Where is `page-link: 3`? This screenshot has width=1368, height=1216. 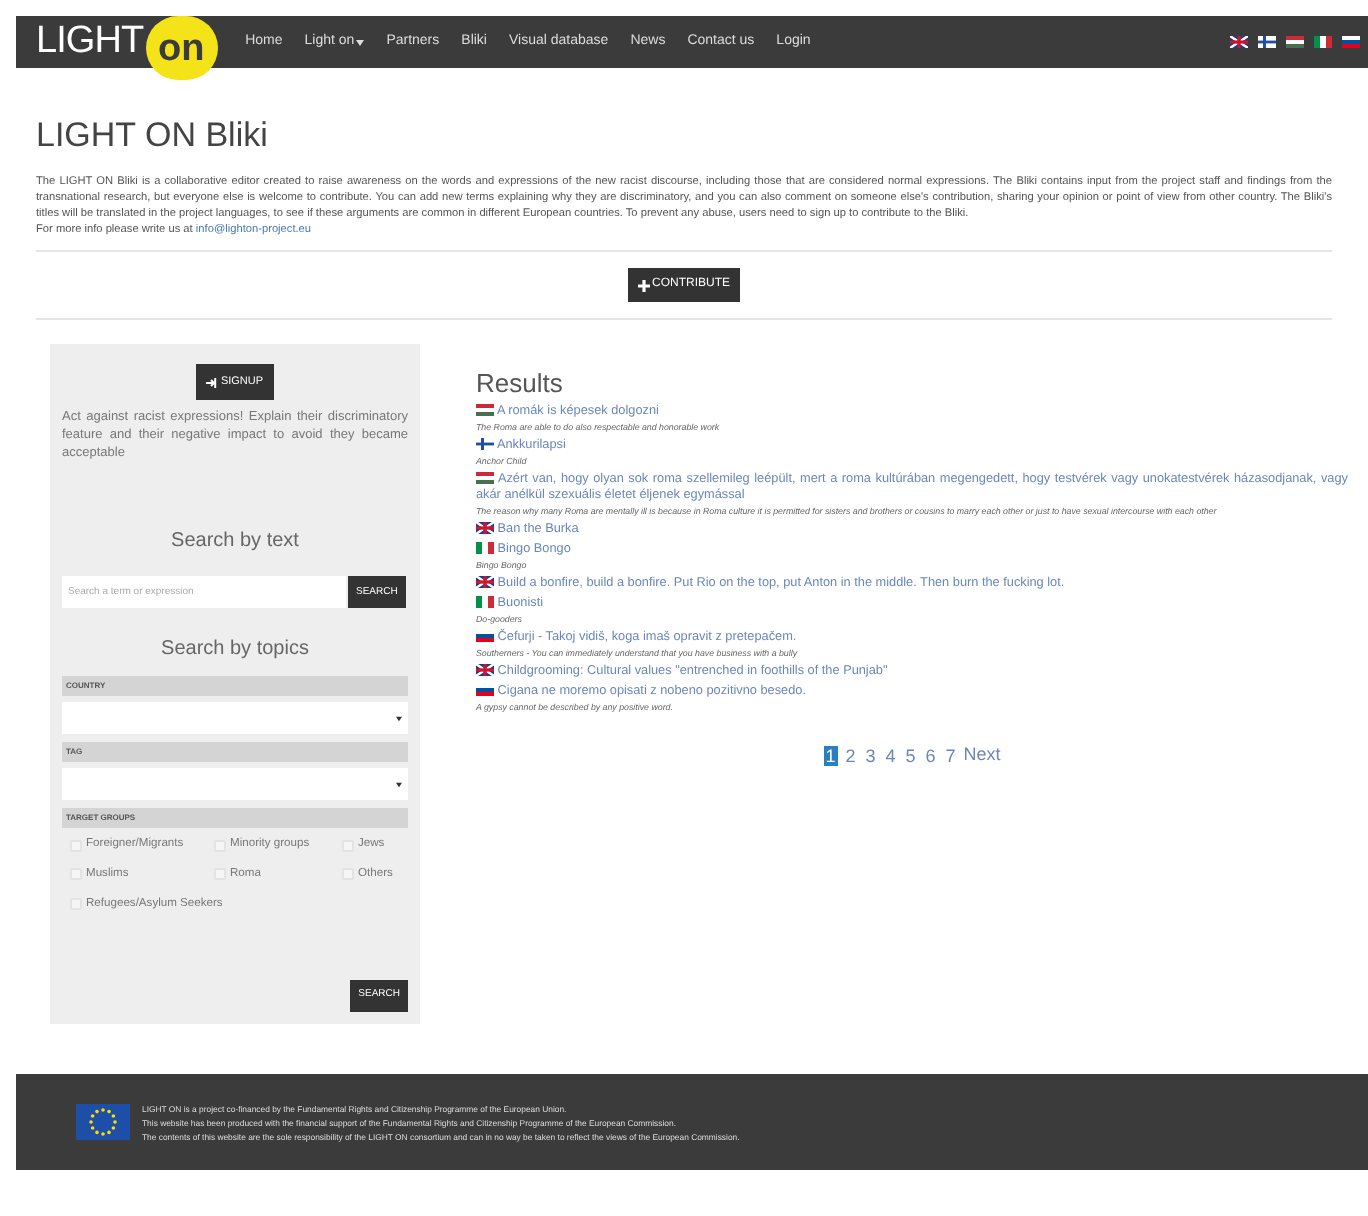 page-link: 3 is located at coordinates (870, 755).